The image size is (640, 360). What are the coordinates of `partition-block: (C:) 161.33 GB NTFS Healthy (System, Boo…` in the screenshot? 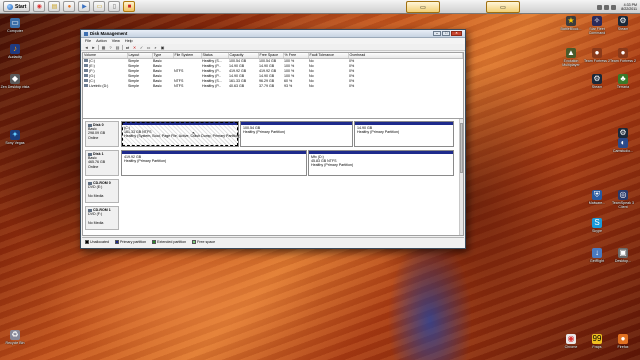 It's located at (180, 134).